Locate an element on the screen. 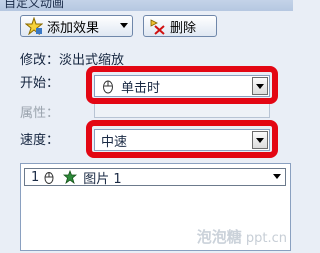  exit-effect-icon is located at coordinates (70, 177).